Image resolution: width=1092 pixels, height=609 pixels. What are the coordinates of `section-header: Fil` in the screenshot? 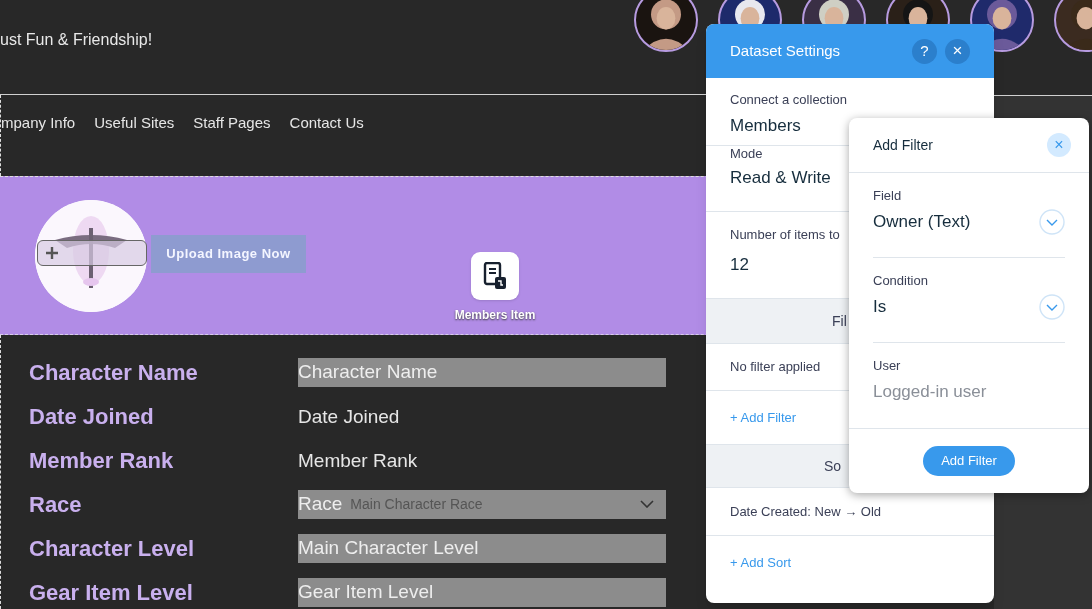 It's located at (839, 321).